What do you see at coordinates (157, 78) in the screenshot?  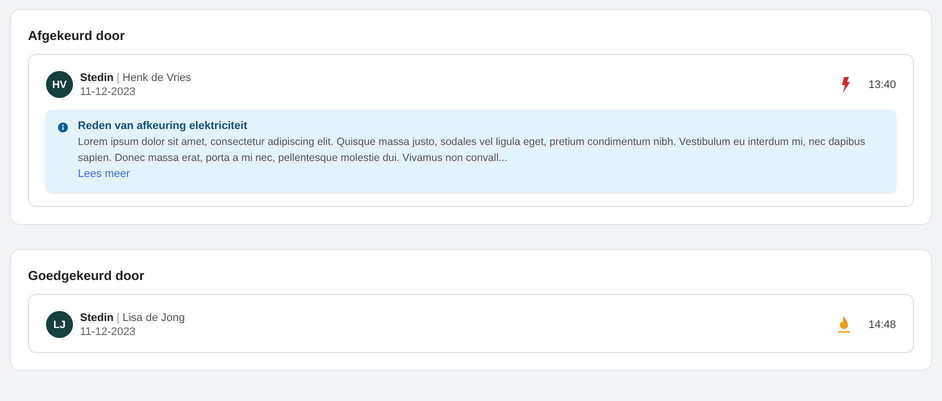 I see `person-name: Henk de Vries` at bounding box center [157, 78].